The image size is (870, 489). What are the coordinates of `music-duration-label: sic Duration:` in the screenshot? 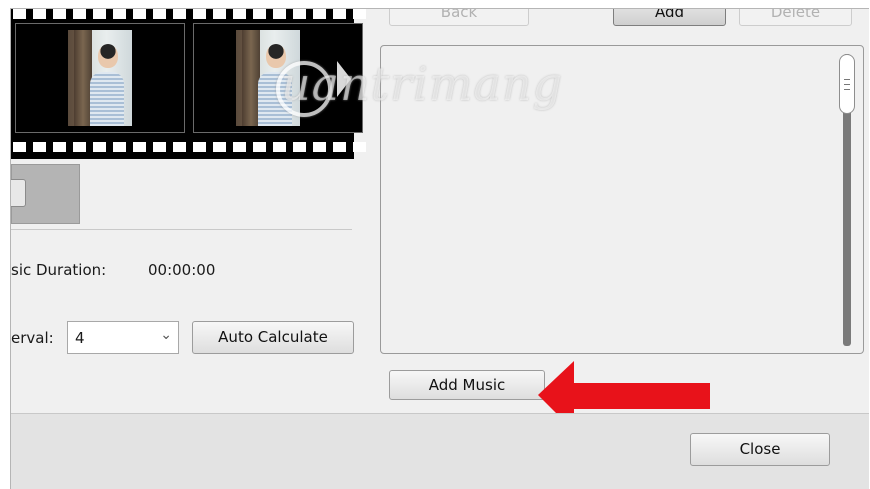 It's located at (59, 270).